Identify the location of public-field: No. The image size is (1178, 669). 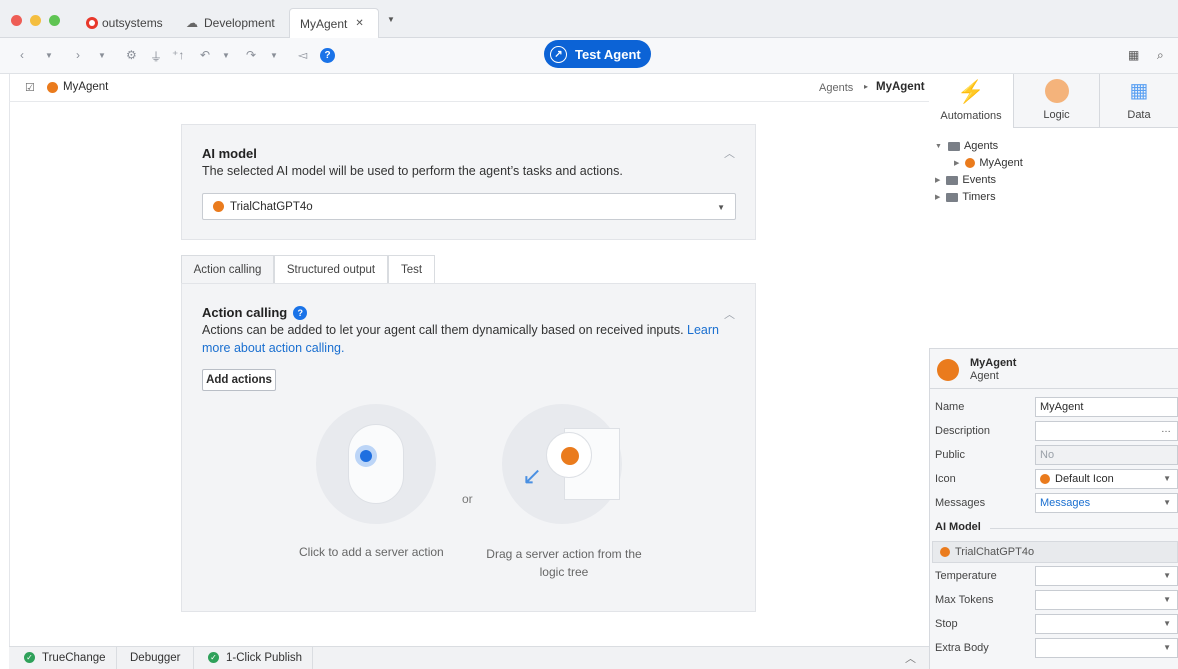
(1106, 455).